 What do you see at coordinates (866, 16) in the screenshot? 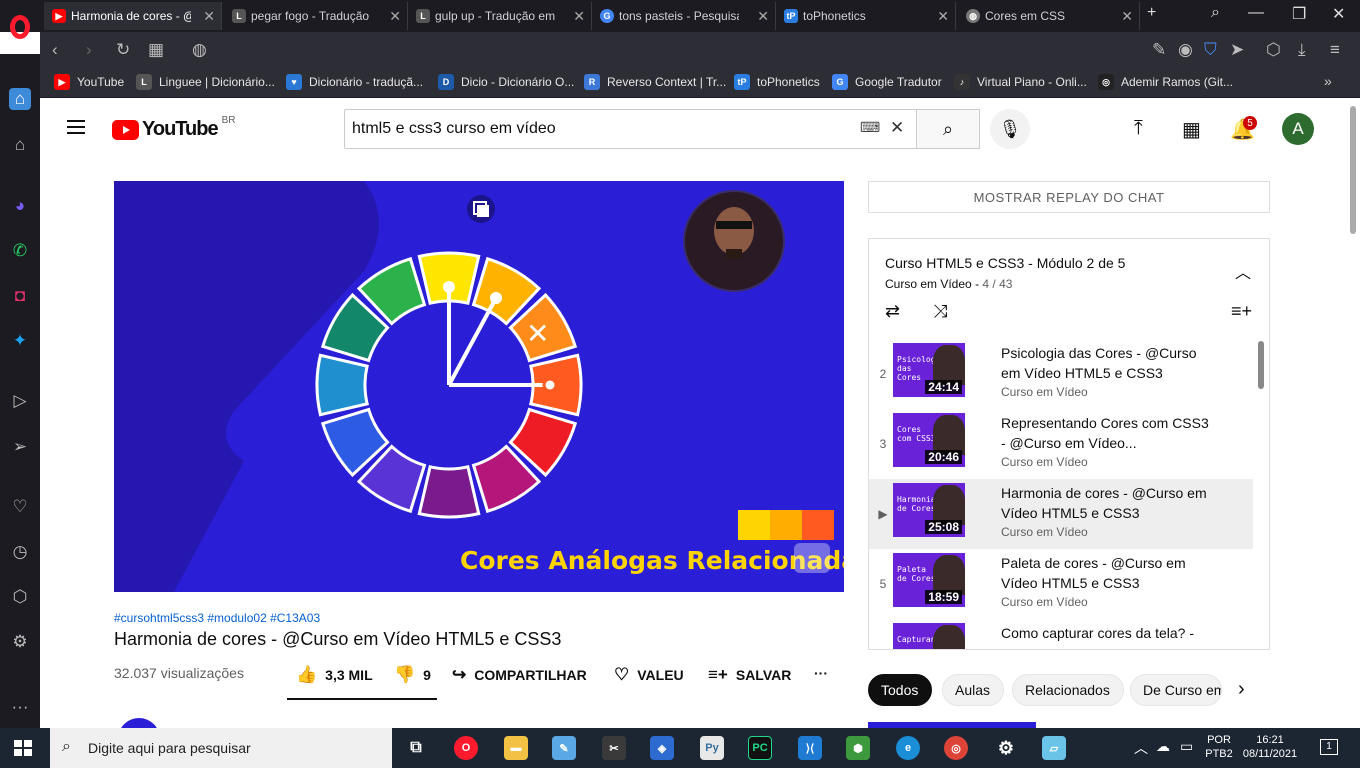
I see `tab-tophonetics: tP toPhonetics ✕` at bounding box center [866, 16].